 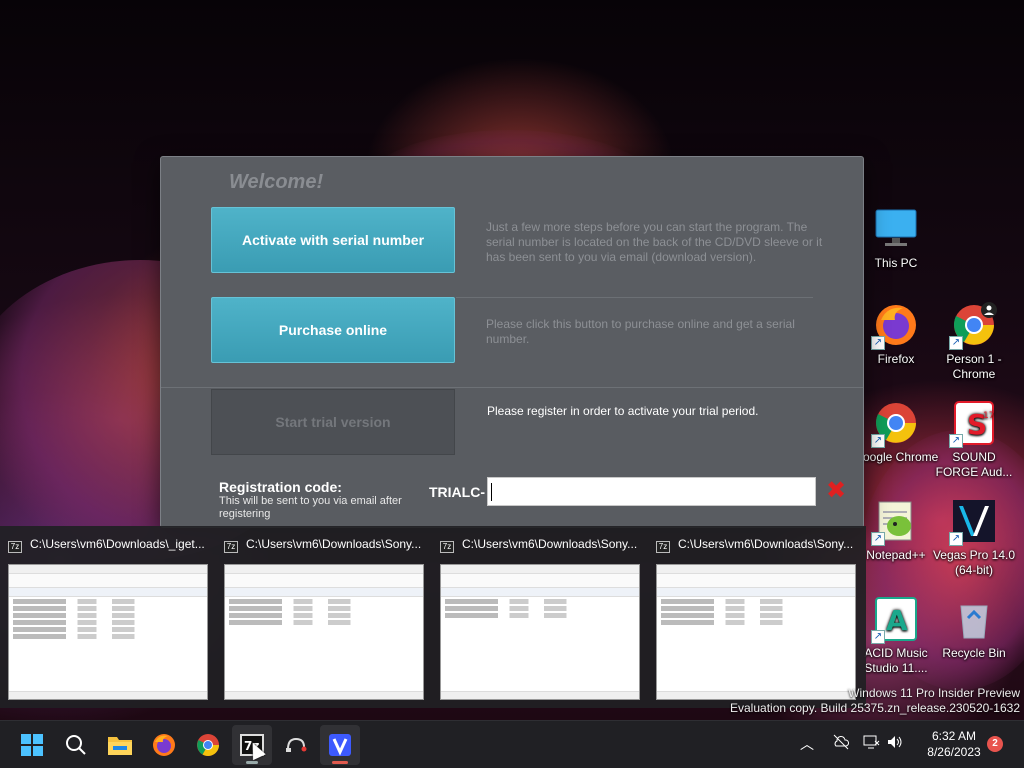 I want to click on desktop-icon-label: Firefox, so click(x=896, y=359).